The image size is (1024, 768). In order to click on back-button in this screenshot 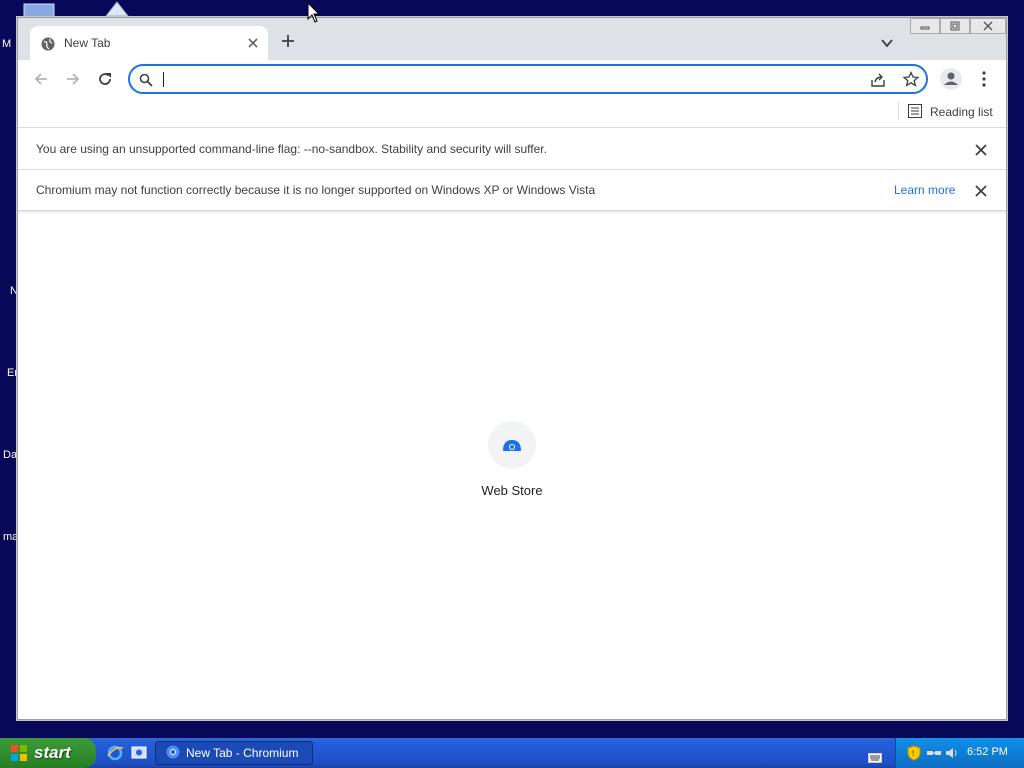, I will do `click(41, 79)`.